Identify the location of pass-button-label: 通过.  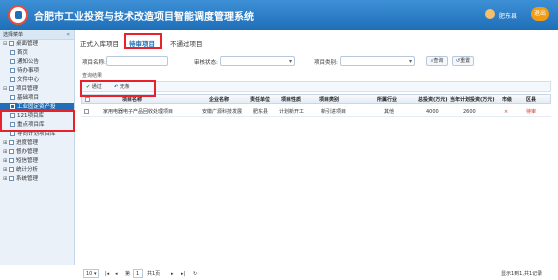
(96, 87).